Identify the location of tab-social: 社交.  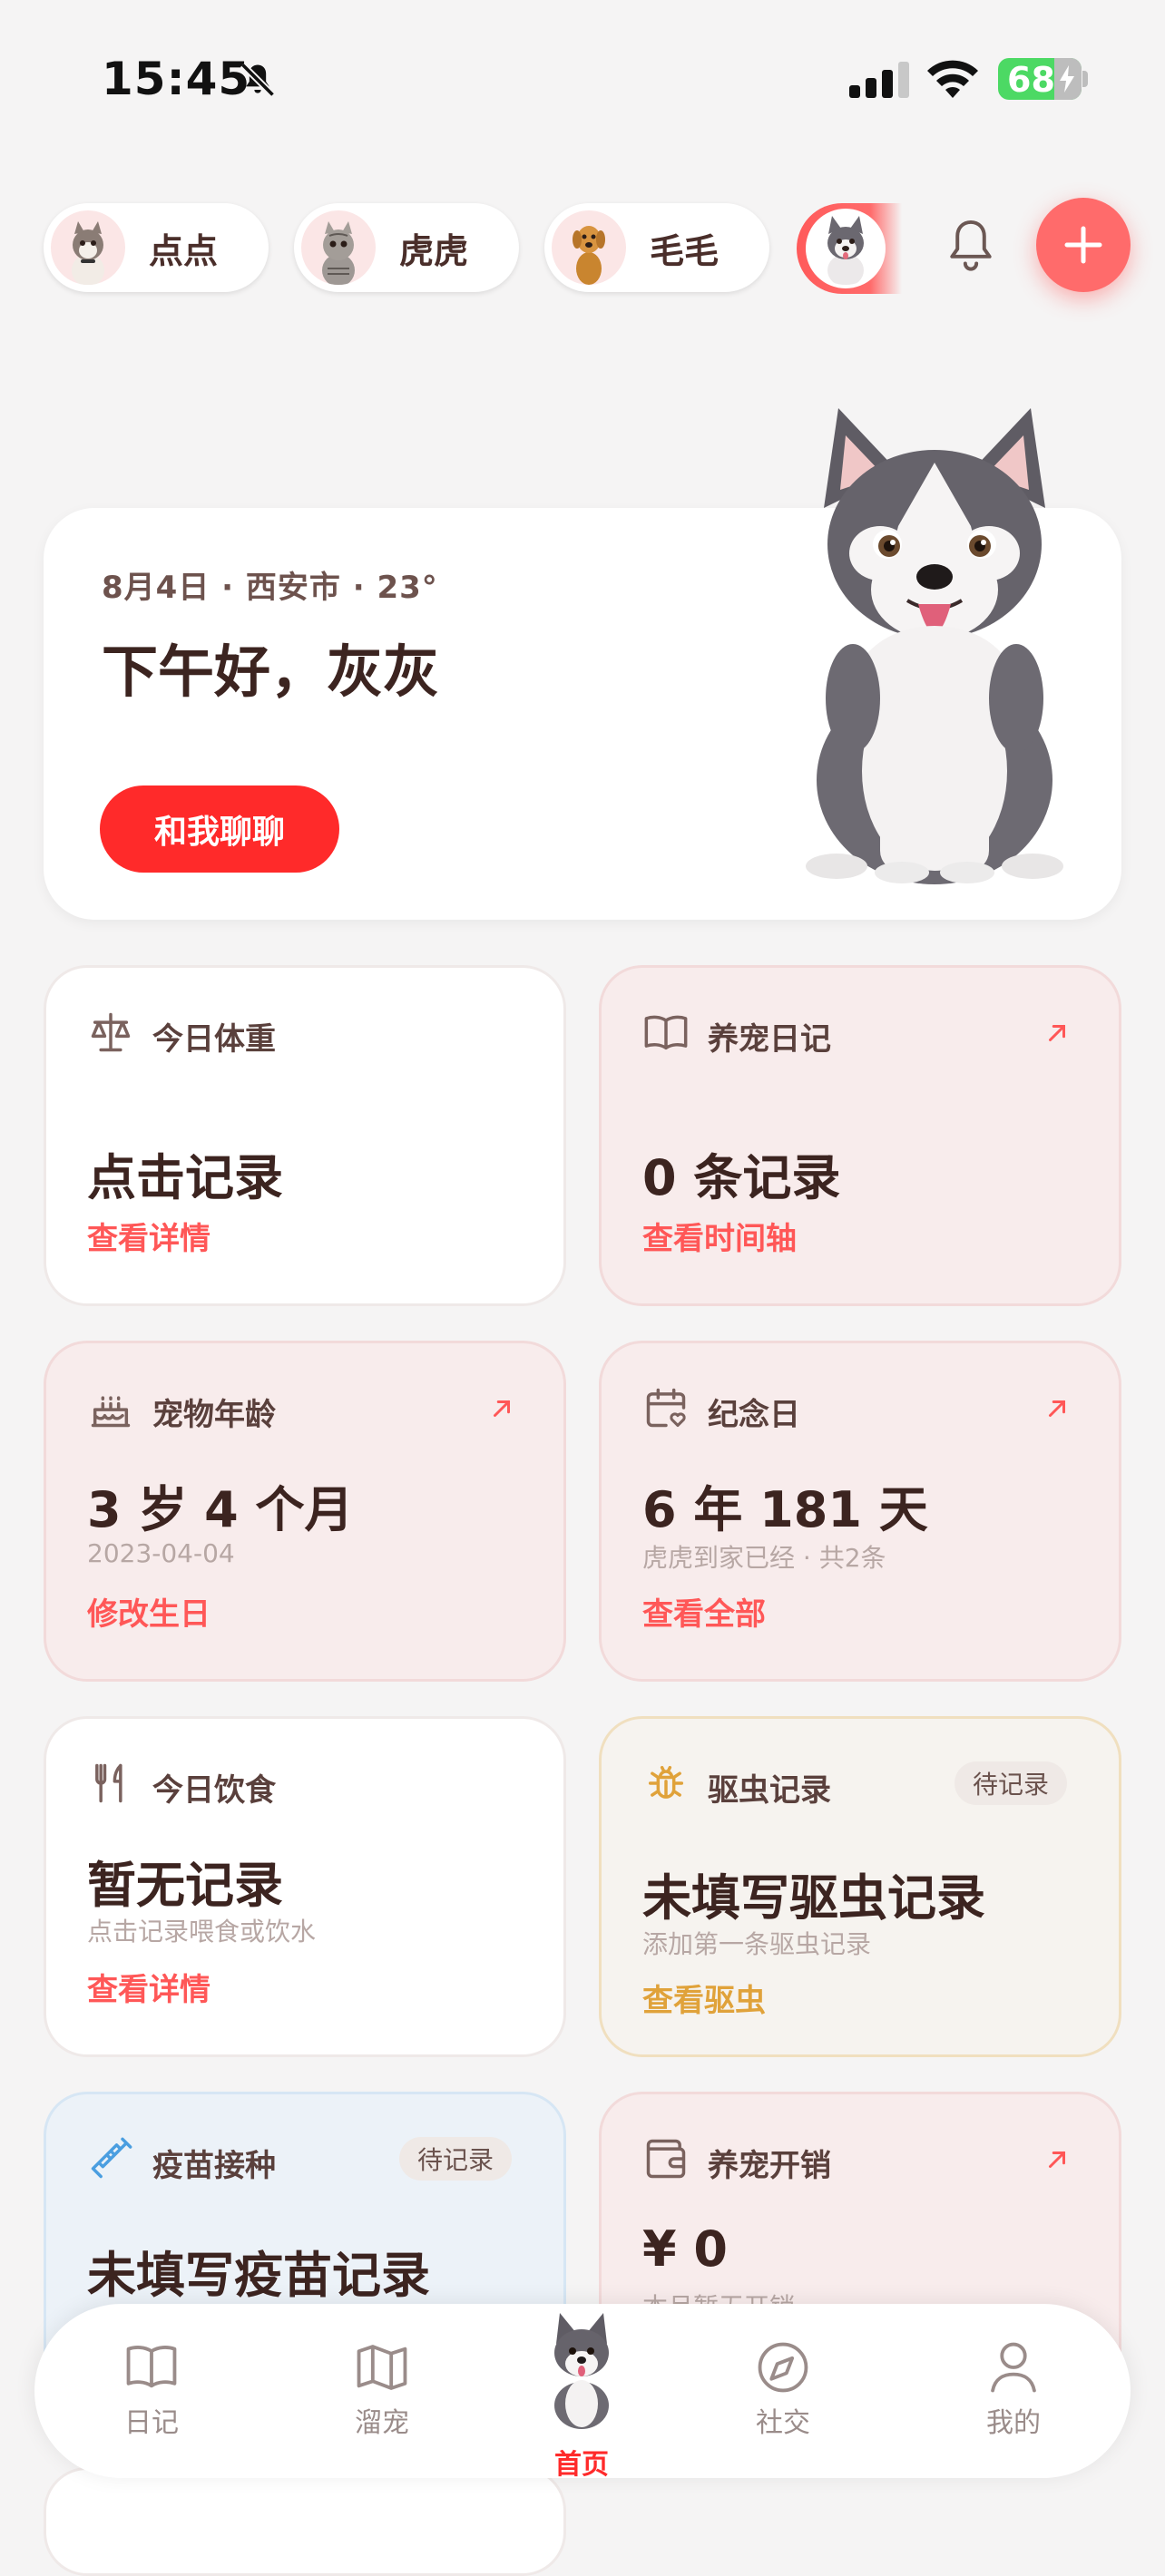
(783, 2391).